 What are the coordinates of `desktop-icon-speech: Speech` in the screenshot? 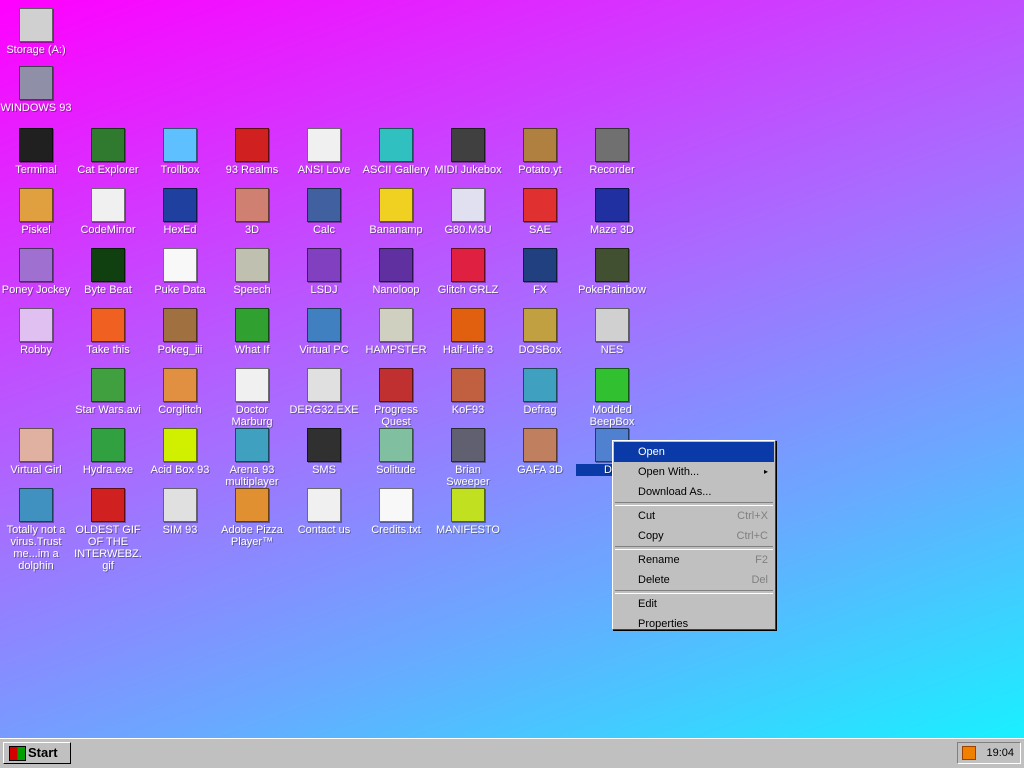 It's located at (252, 272).